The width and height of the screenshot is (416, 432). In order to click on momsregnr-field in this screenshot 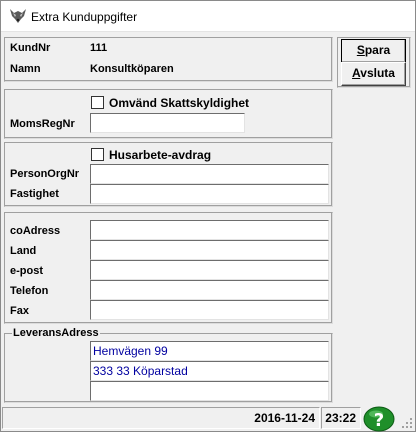, I will do `click(167, 123)`.